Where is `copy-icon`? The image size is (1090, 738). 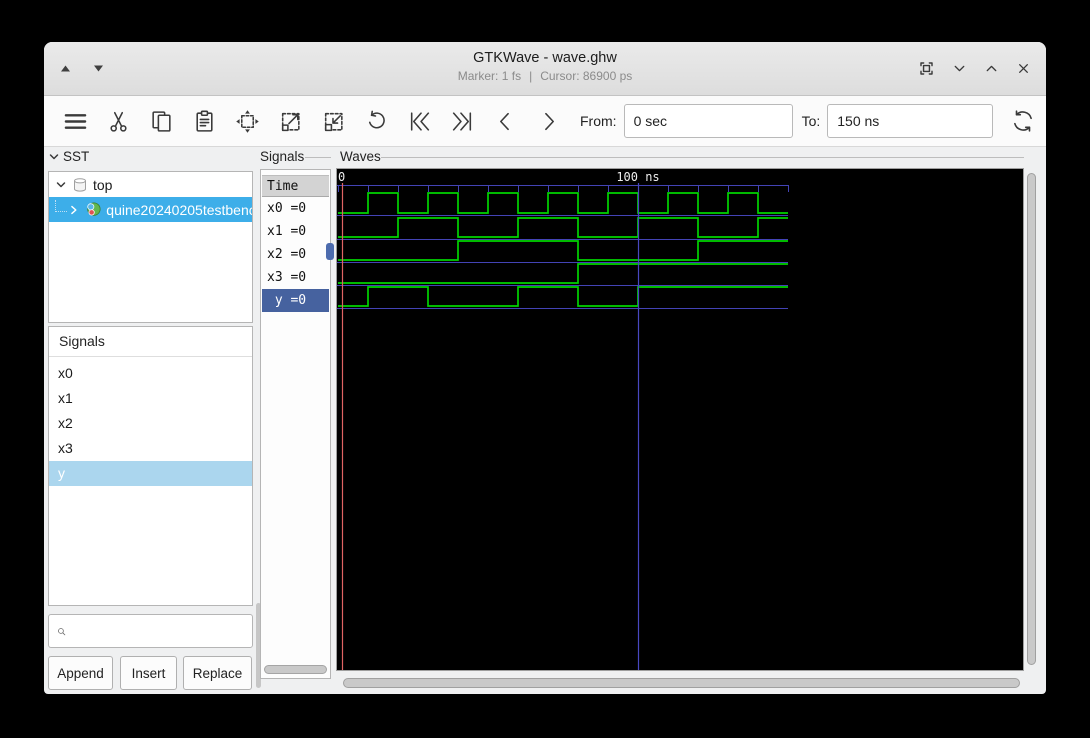 copy-icon is located at coordinates (161, 121).